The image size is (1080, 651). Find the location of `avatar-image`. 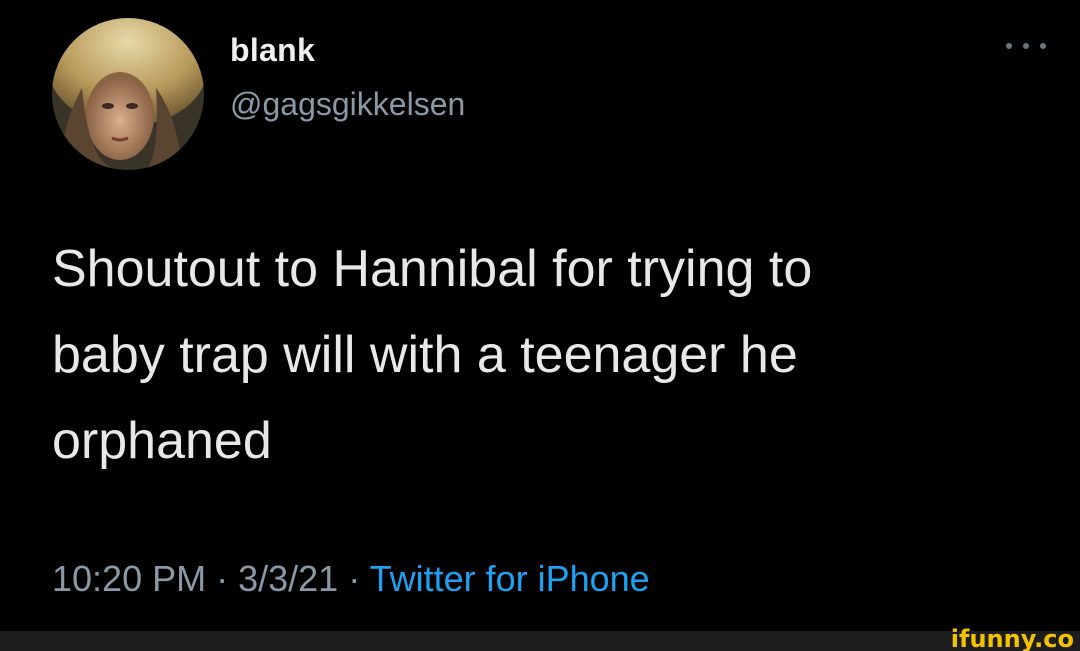

avatar-image is located at coordinates (128, 94).